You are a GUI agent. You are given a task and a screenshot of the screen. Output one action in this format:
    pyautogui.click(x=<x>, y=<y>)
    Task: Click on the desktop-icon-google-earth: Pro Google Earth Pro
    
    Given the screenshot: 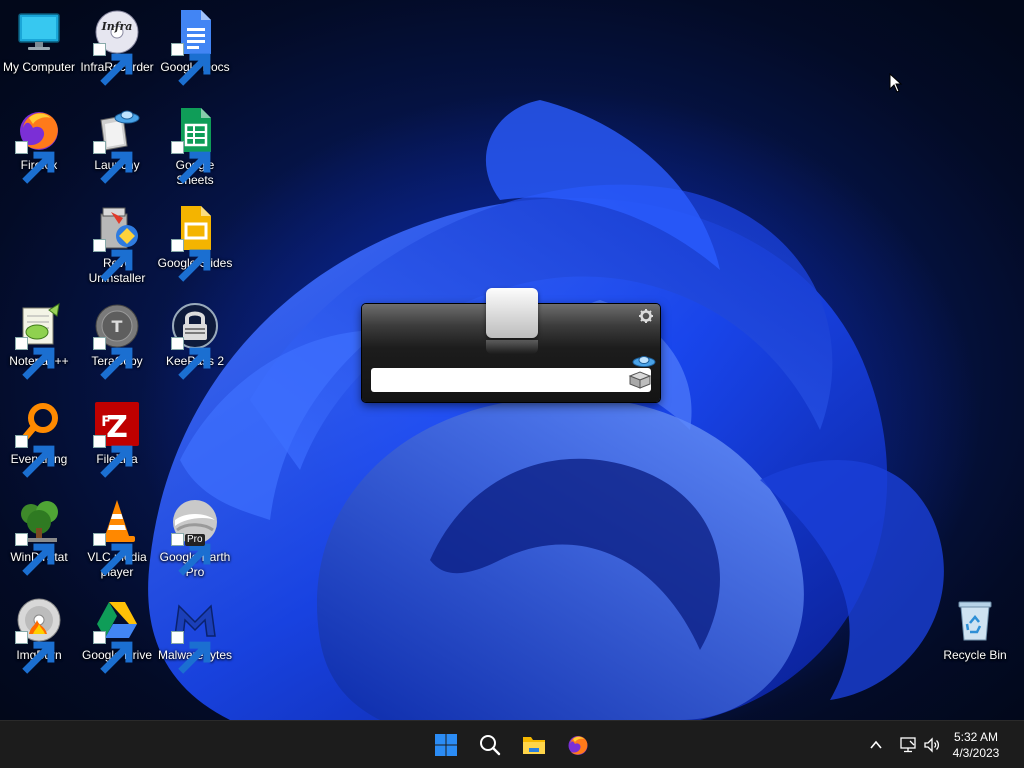 What is the action you would take?
    pyautogui.click(x=195, y=539)
    